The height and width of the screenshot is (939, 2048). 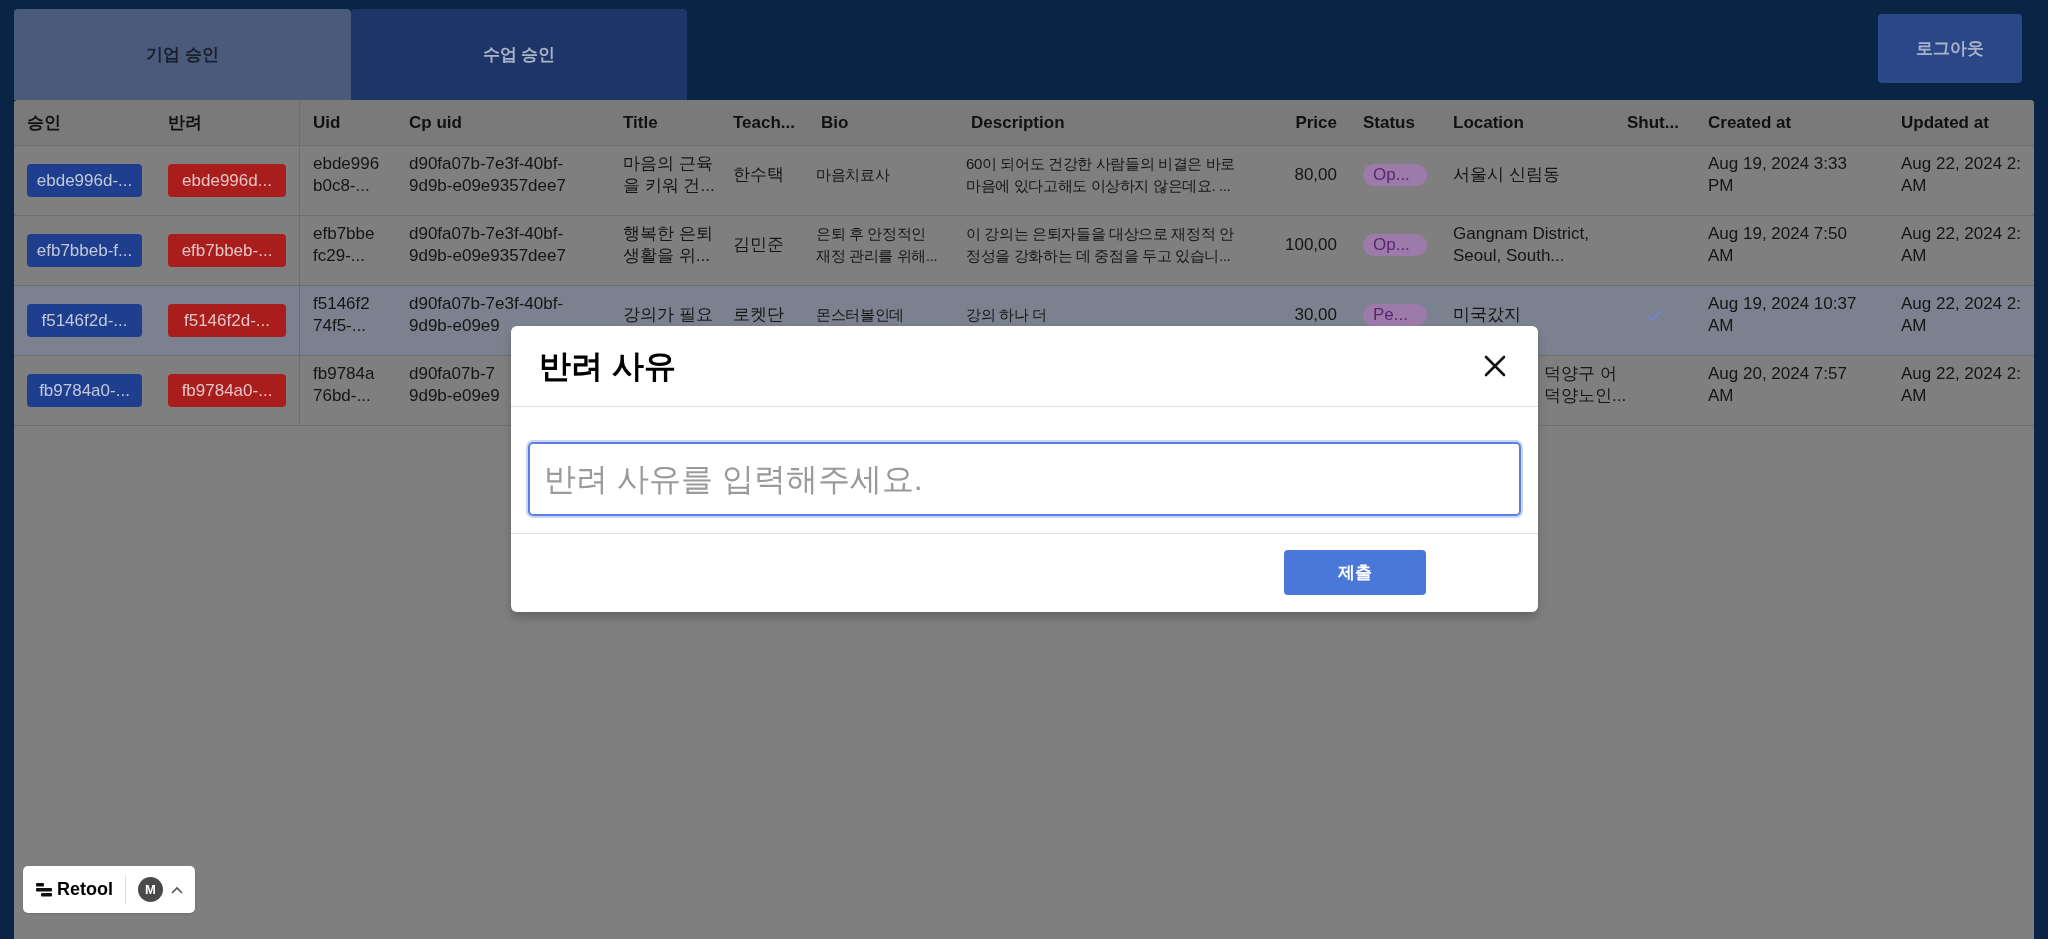 What do you see at coordinates (44, 889) in the screenshot?
I see `logo-icon` at bounding box center [44, 889].